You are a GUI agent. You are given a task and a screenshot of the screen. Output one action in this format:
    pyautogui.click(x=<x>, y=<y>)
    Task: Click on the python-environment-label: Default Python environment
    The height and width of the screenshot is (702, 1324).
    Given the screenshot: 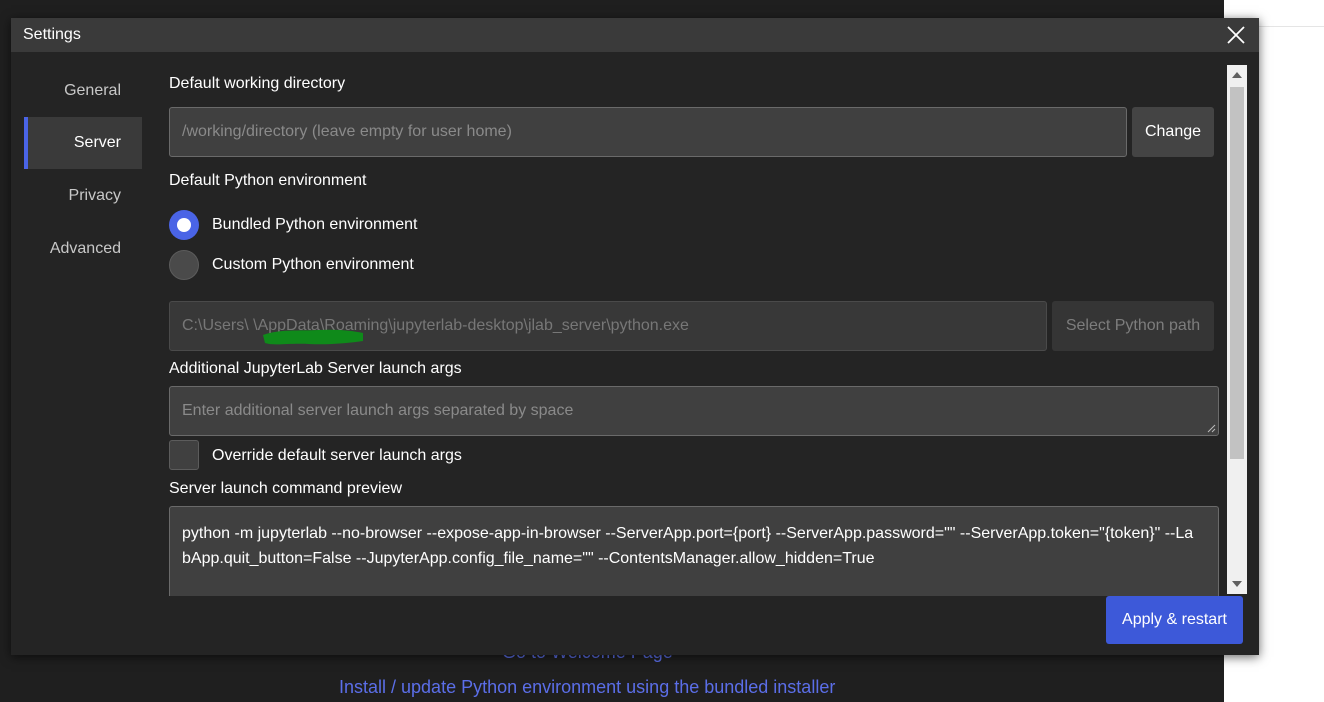 What is the action you would take?
    pyautogui.click(x=268, y=180)
    